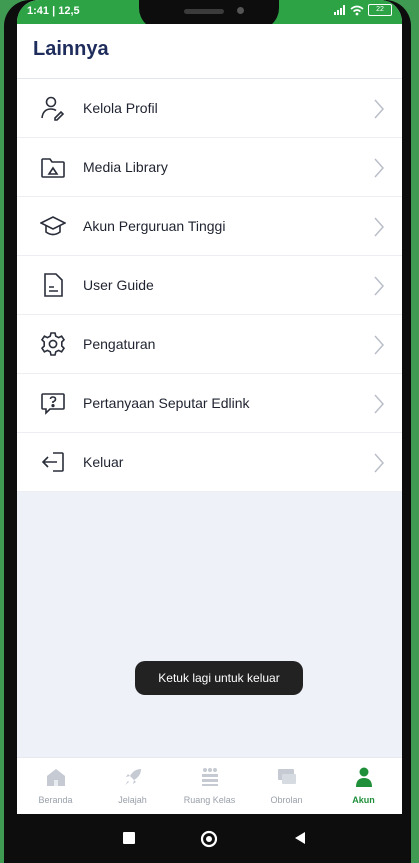 This screenshot has height=863, width=419. I want to click on classroom-icon, so click(209, 777).